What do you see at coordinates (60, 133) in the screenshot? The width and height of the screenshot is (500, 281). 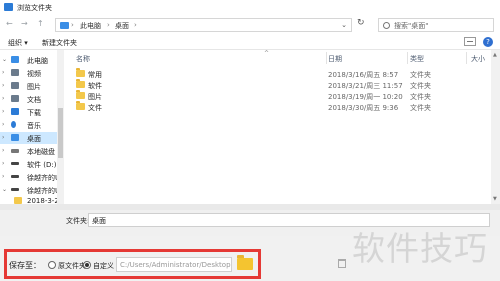 I see `sidebar-scroll-thumb` at bounding box center [60, 133].